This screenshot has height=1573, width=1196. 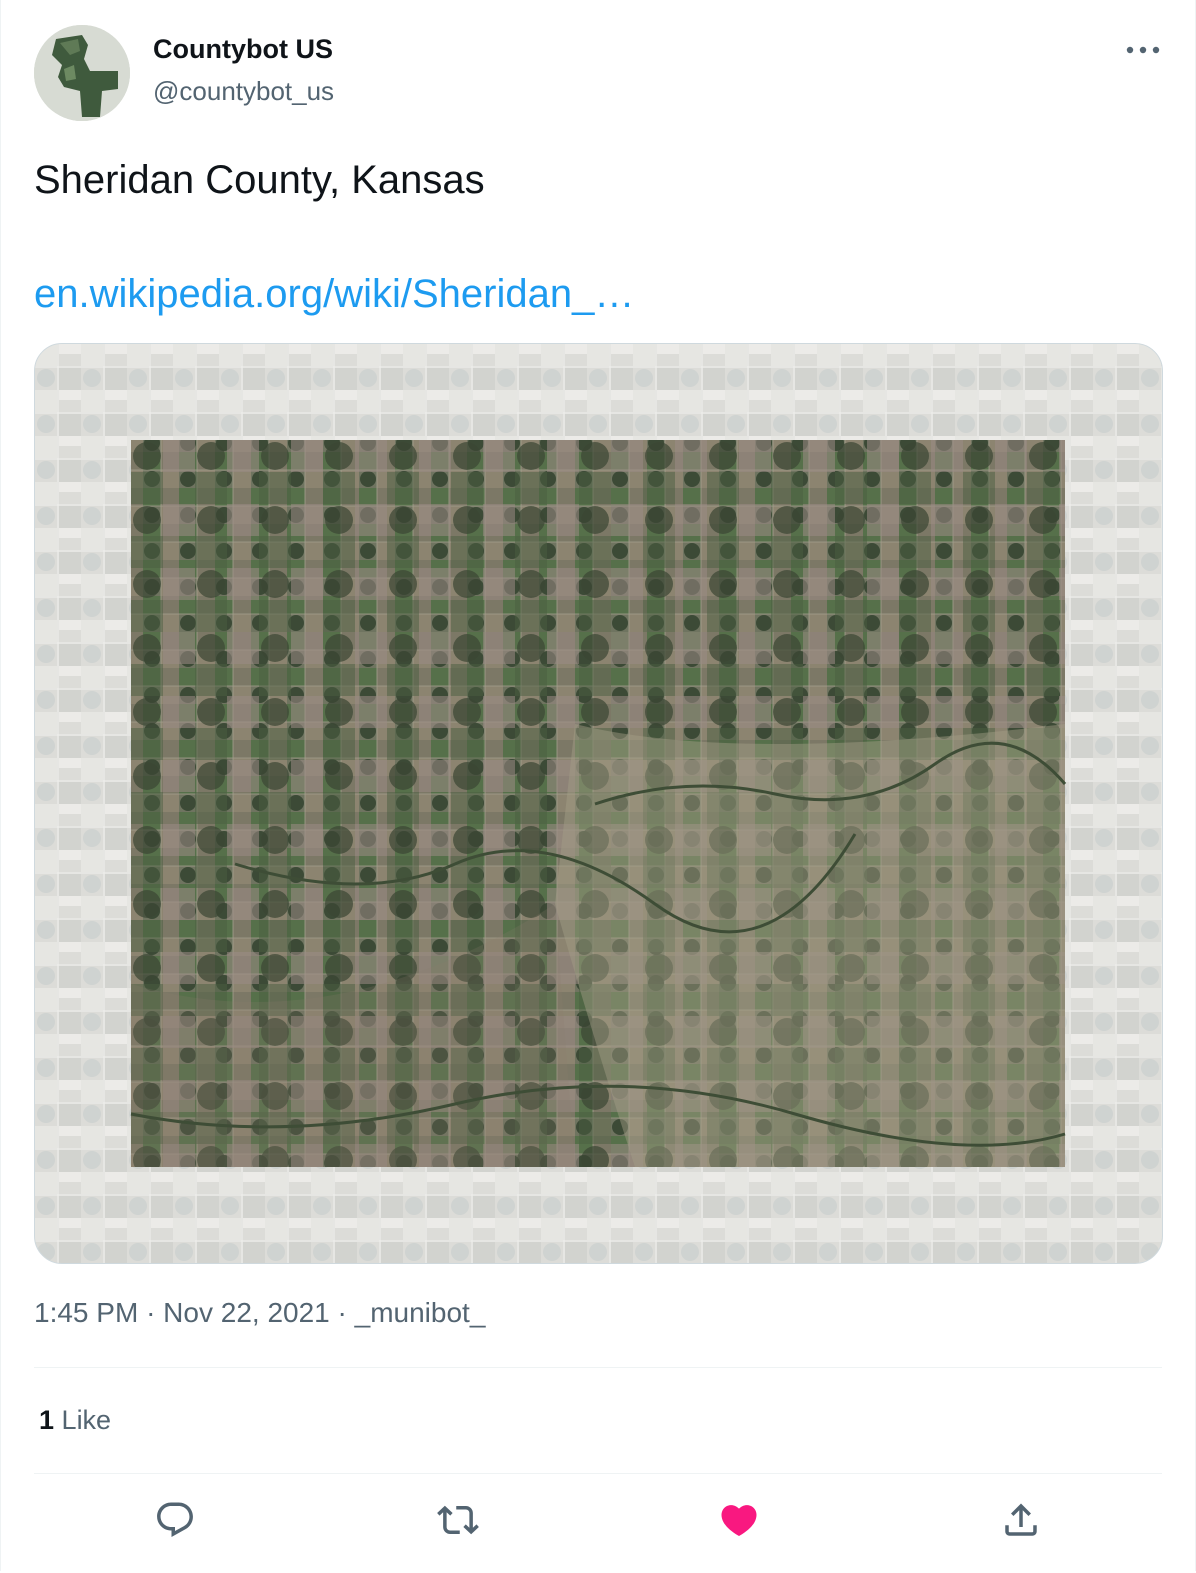 I want to click on more-horizontal-icon, so click(x=1143, y=50).